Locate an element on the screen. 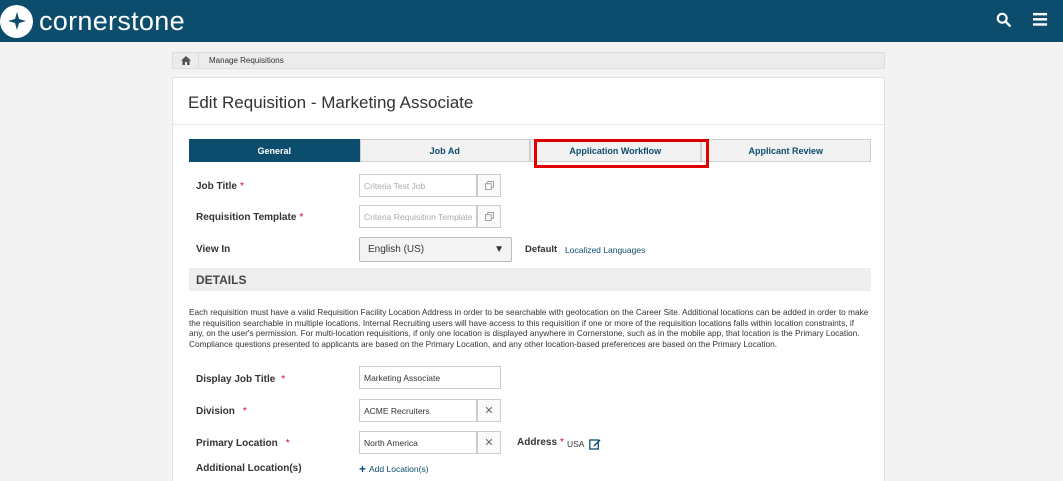  details-section-header: DETAILS is located at coordinates (530, 279).